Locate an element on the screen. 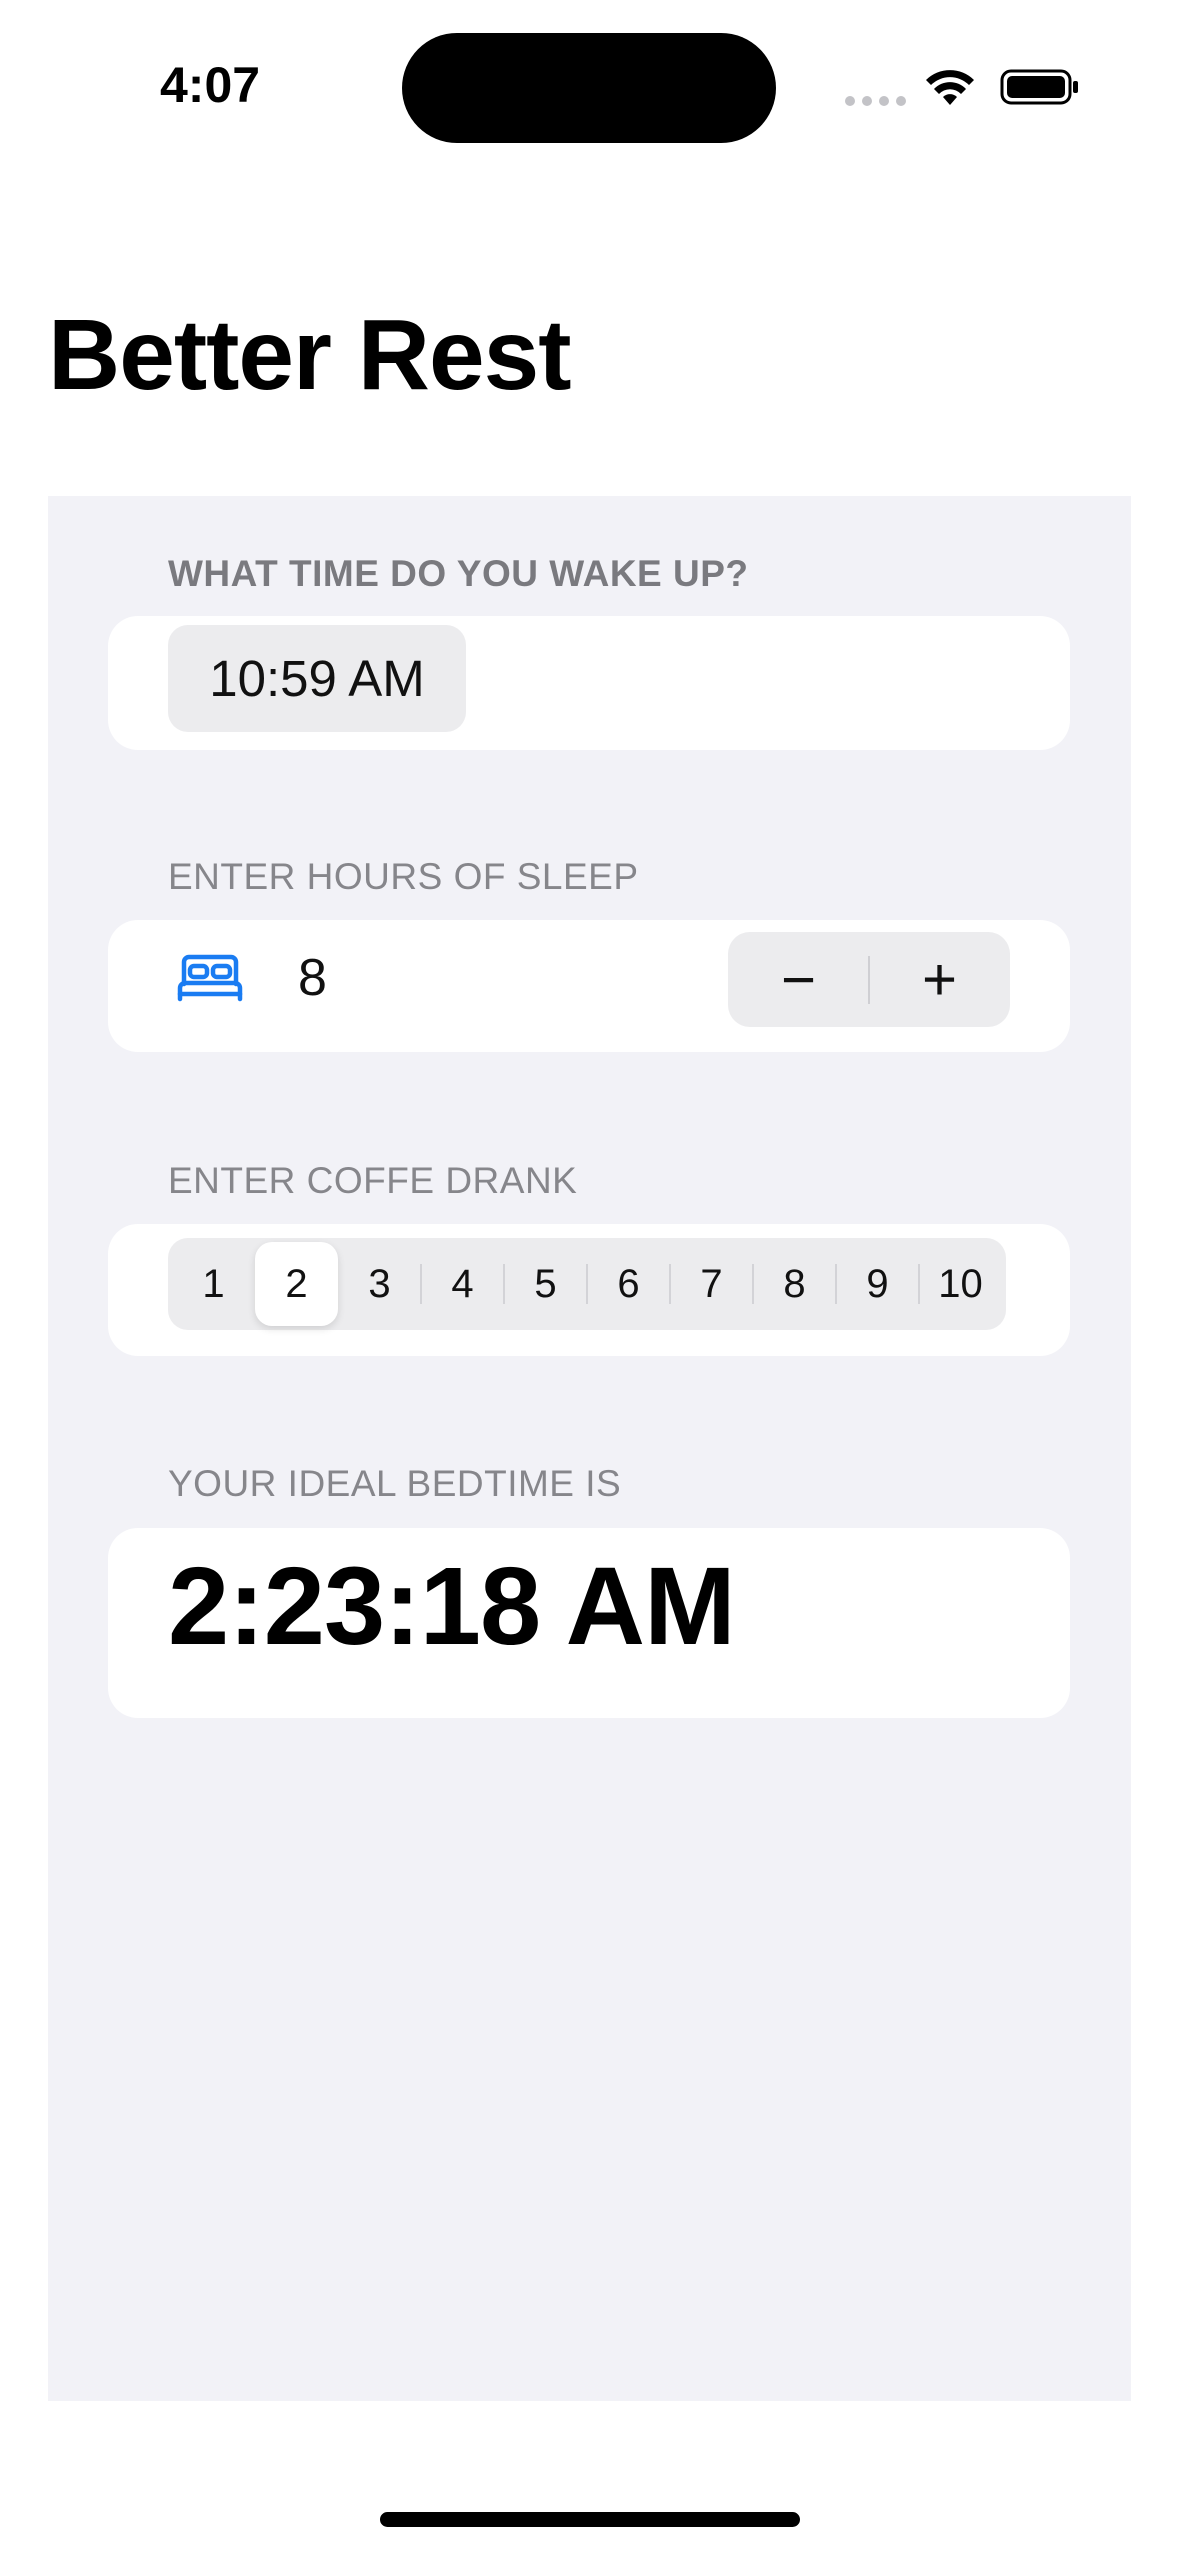 The image size is (1179, 2556). stepper-divider is located at coordinates (869, 980).